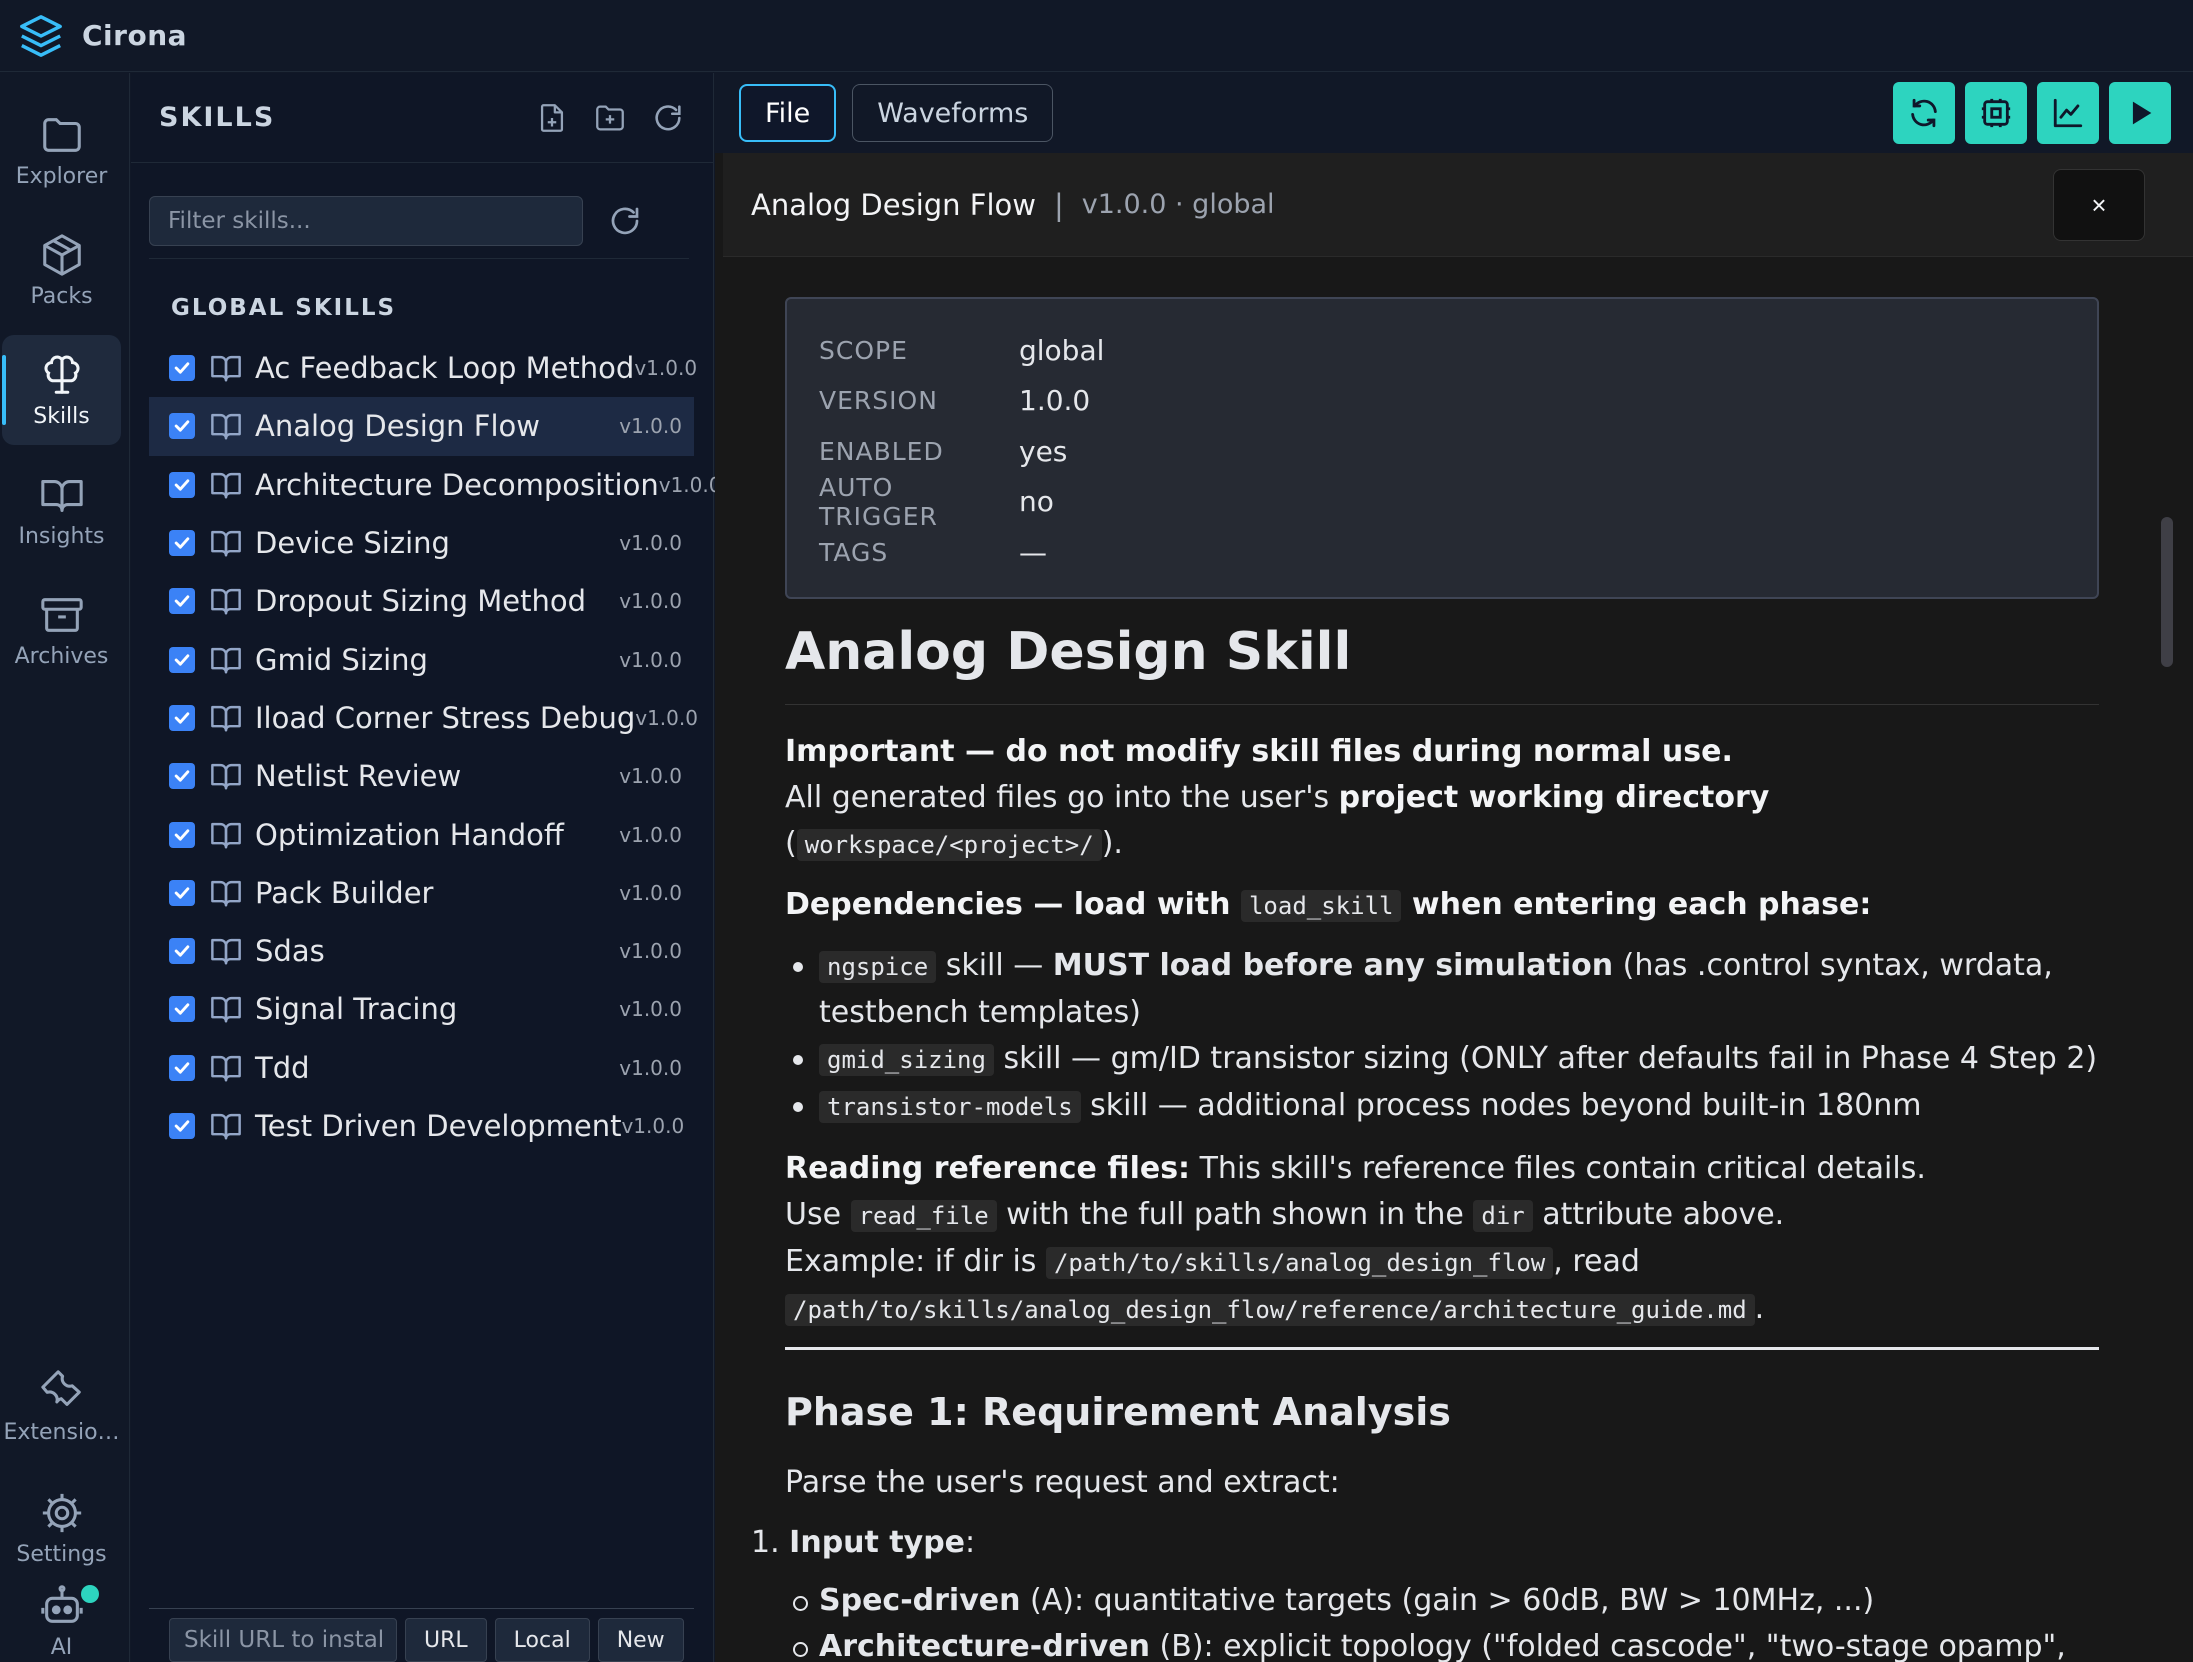 This screenshot has width=2193, height=1662. I want to click on chip-button, so click(1996, 113).